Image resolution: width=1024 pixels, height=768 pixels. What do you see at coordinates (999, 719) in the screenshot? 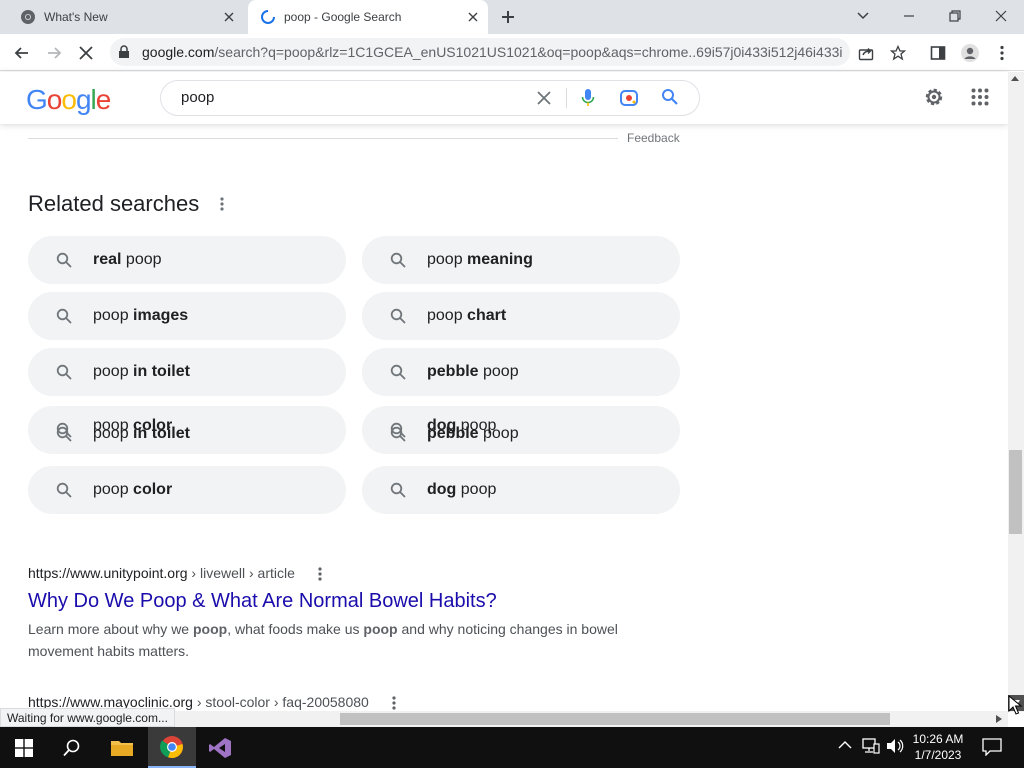
I see `scroll-right-arrow-icon` at bounding box center [999, 719].